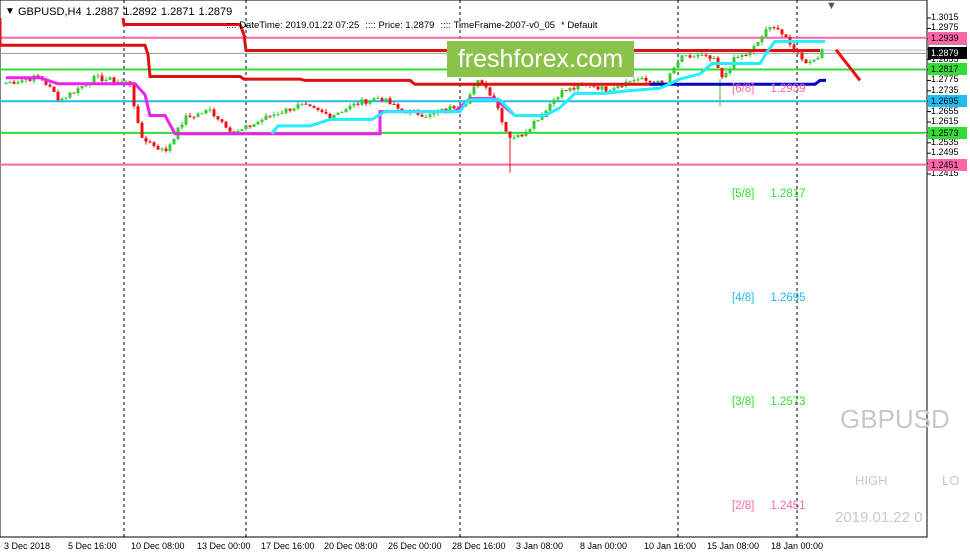  I want to click on close-price: 1.2879, so click(215, 12).